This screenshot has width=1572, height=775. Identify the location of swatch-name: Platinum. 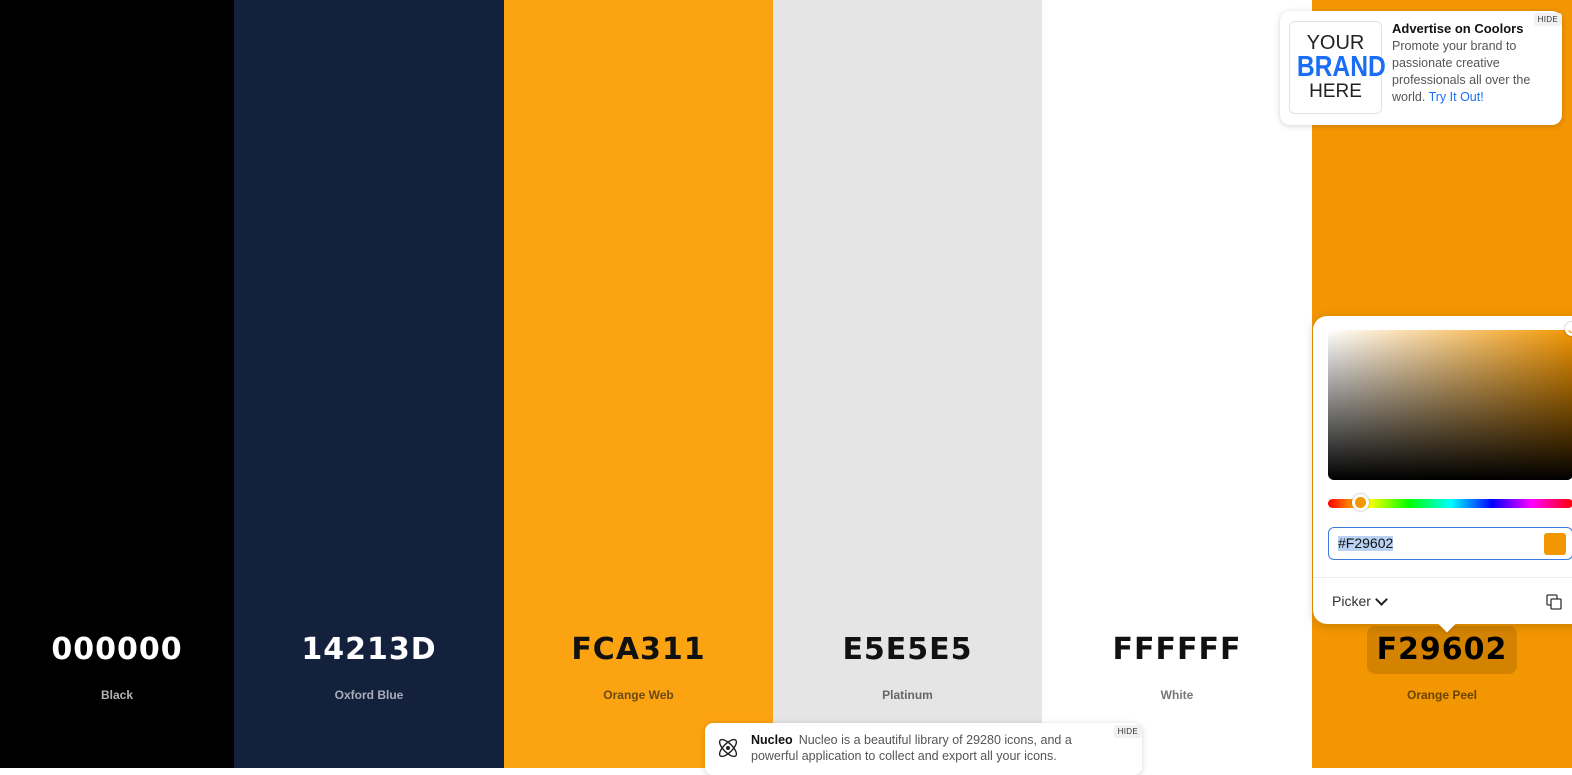
(907, 695).